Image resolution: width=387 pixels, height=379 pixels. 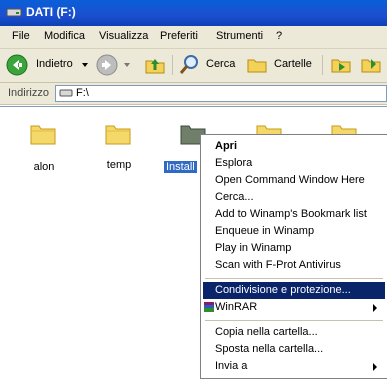 What do you see at coordinates (28, 93) in the screenshot?
I see `address-label: Indirizzo` at bounding box center [28, 93].